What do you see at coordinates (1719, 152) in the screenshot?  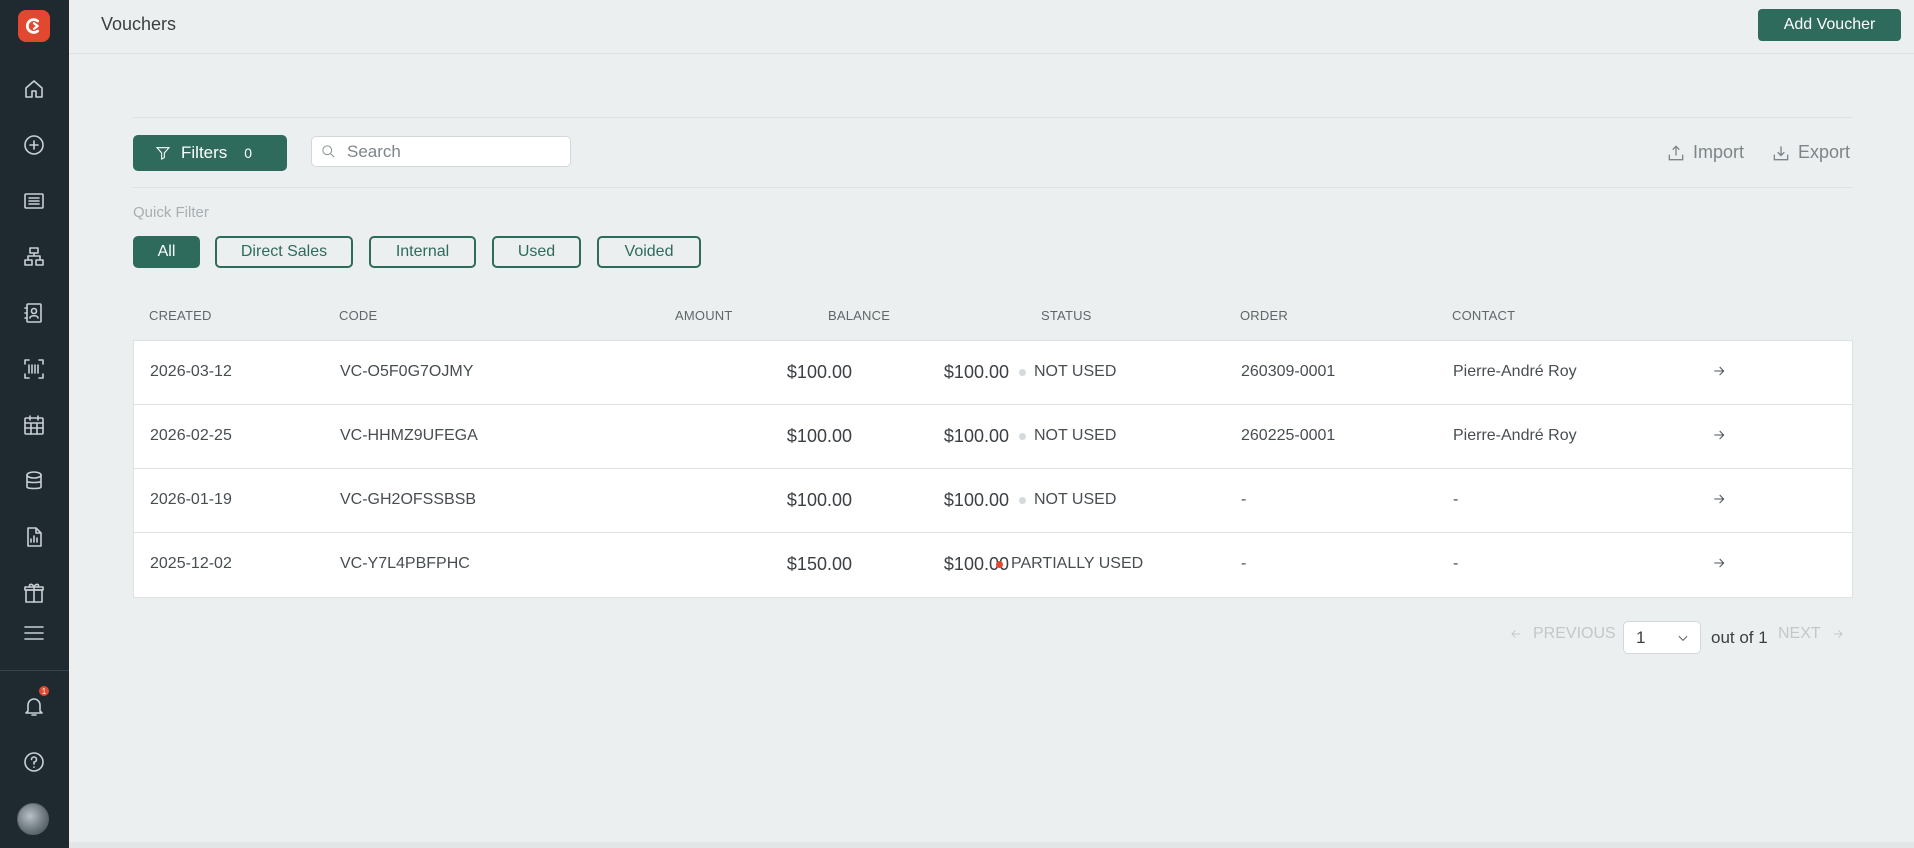 I see `import-label: Import` at bounding box center [1719, 152].